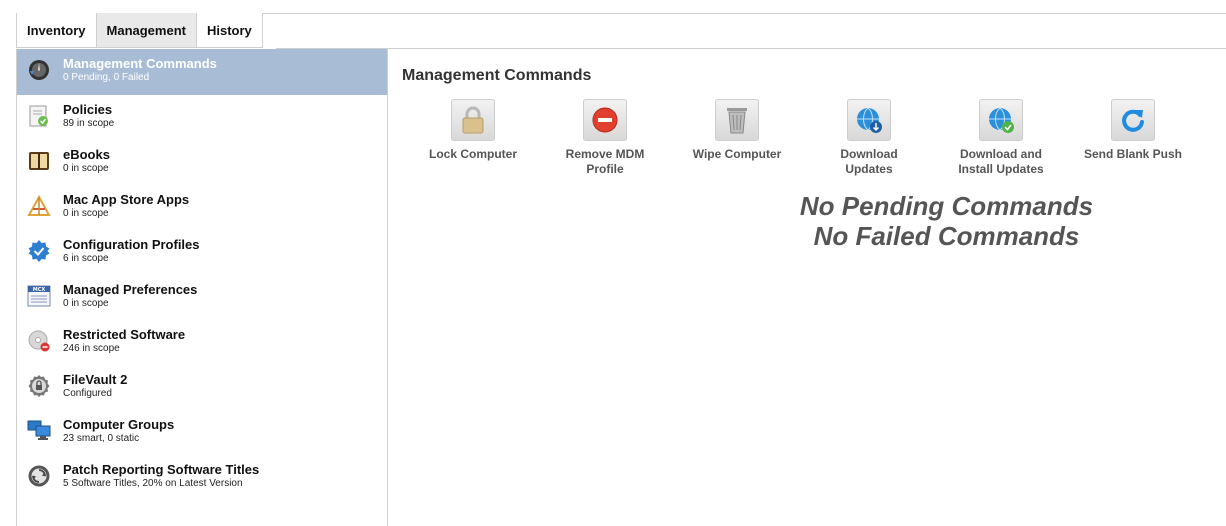  Describe the element at coordinates (497, 75) in the screenshot. I see `page-title: Management Commands` at that location.